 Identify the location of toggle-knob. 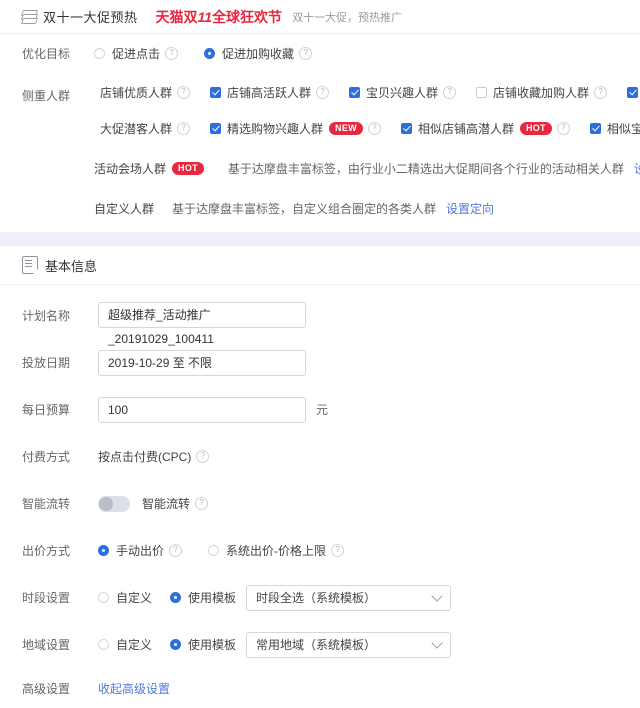
(106, 503).